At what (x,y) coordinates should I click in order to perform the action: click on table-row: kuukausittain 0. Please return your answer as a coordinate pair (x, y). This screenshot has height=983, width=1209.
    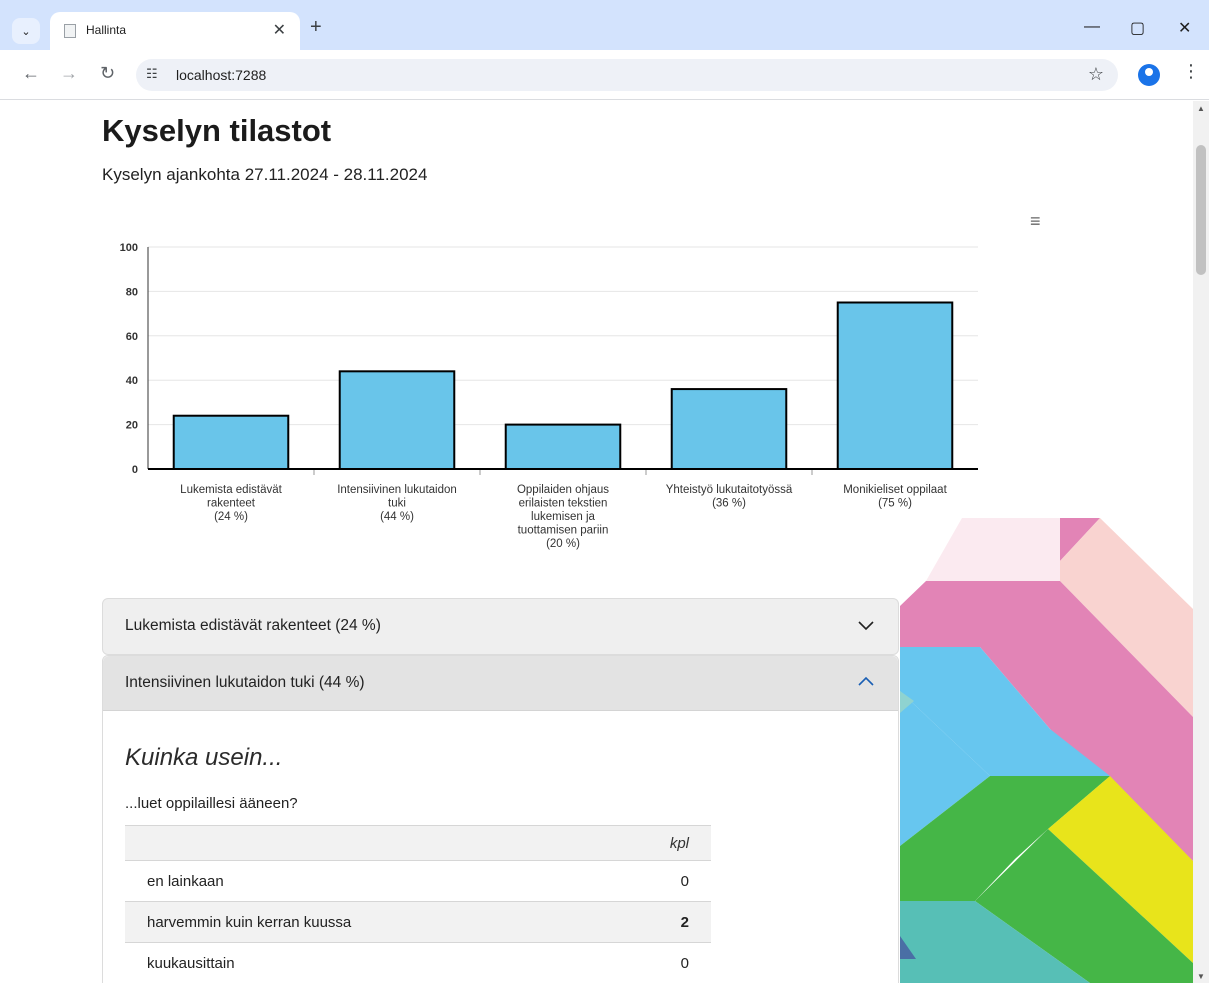
    Looking at the image, I should click on (418, 962).